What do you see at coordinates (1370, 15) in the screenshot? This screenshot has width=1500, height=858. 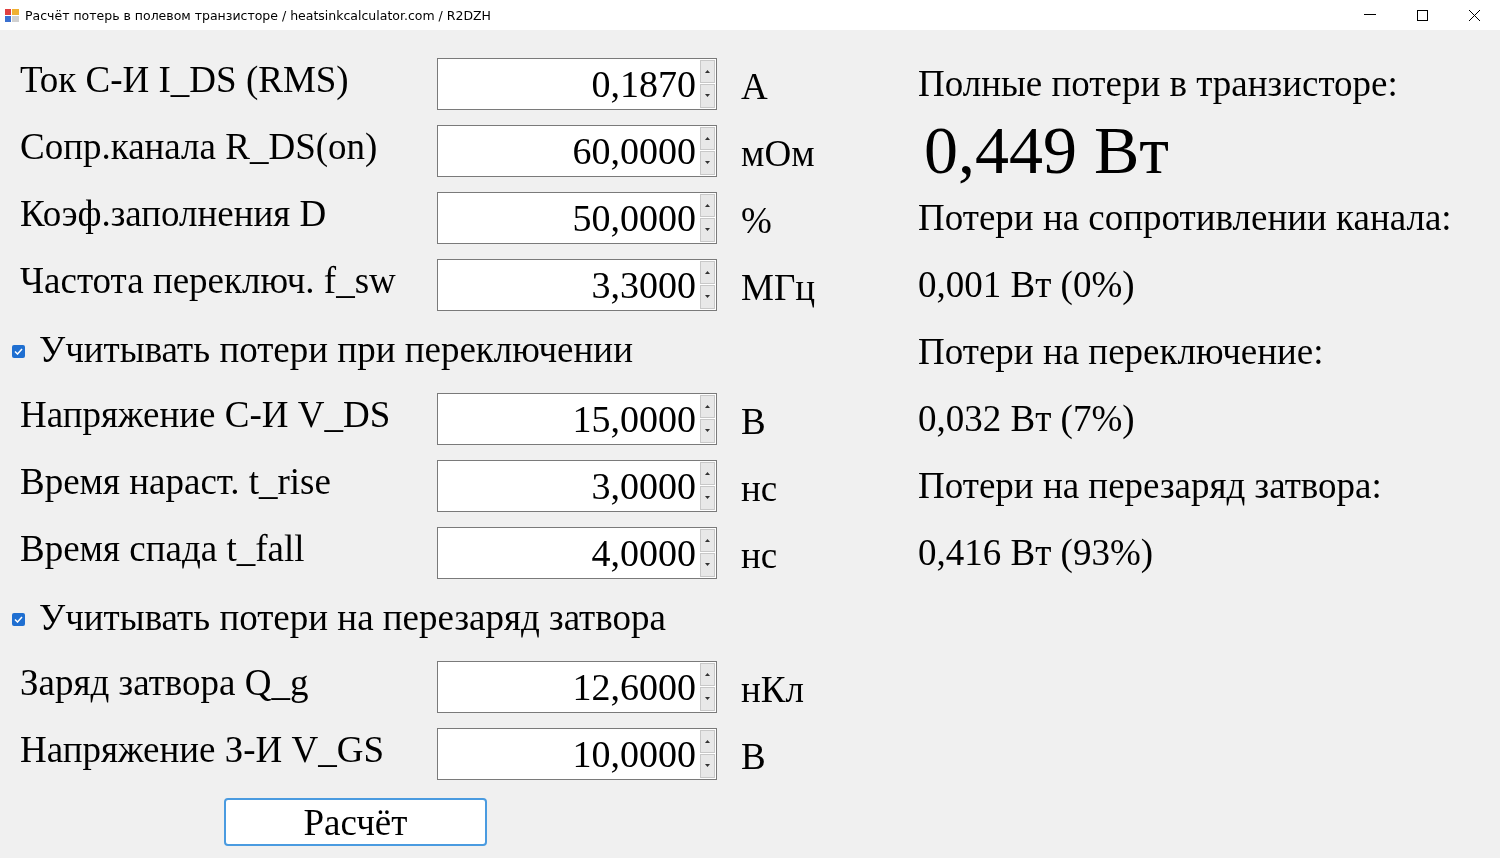 I see `minimize-icon` at bounding box center [1370, 15].